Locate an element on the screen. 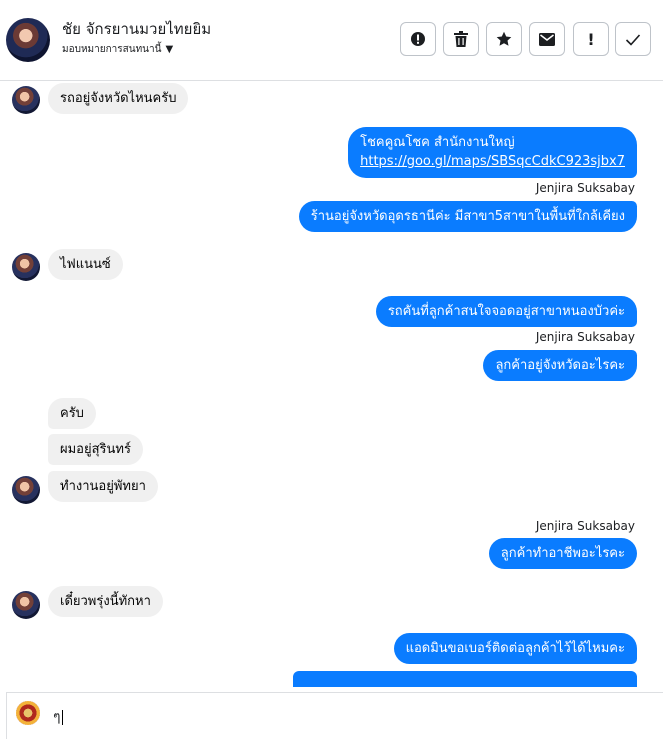  alert-circle-icon is located at coordinates (418, 39).